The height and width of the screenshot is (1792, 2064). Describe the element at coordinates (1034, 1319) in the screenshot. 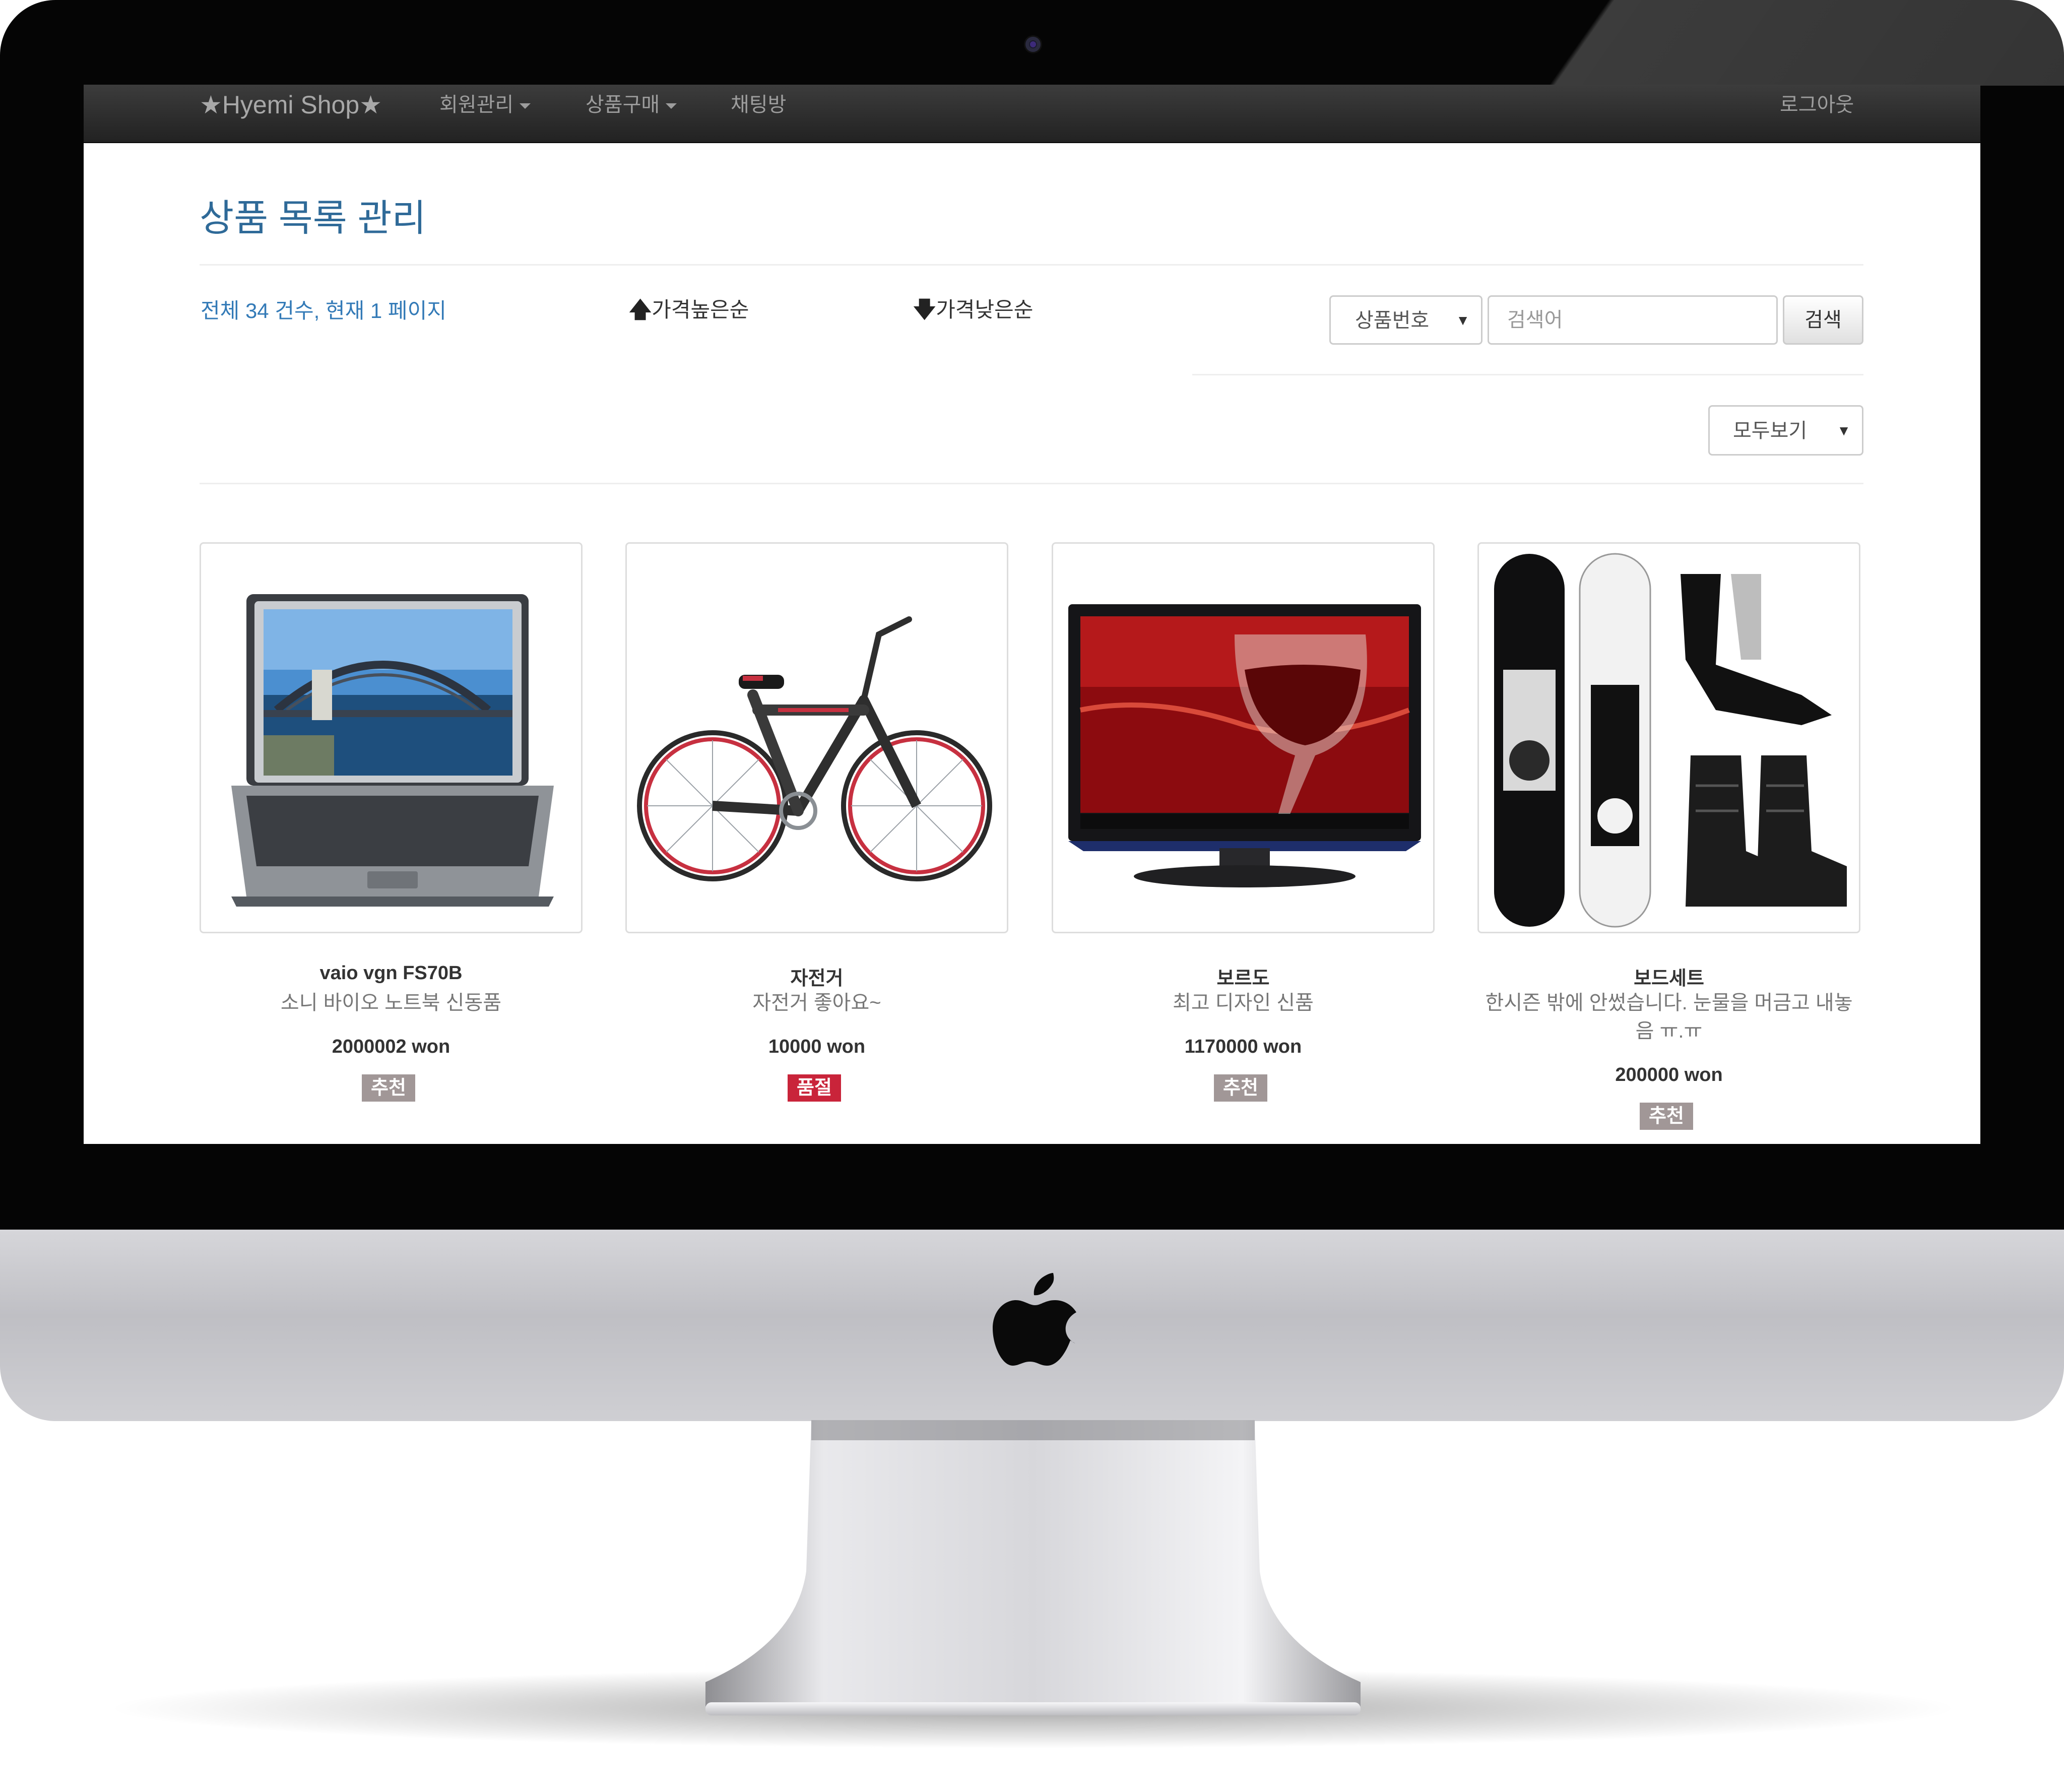

I see `apple-logo-icon` at that location.